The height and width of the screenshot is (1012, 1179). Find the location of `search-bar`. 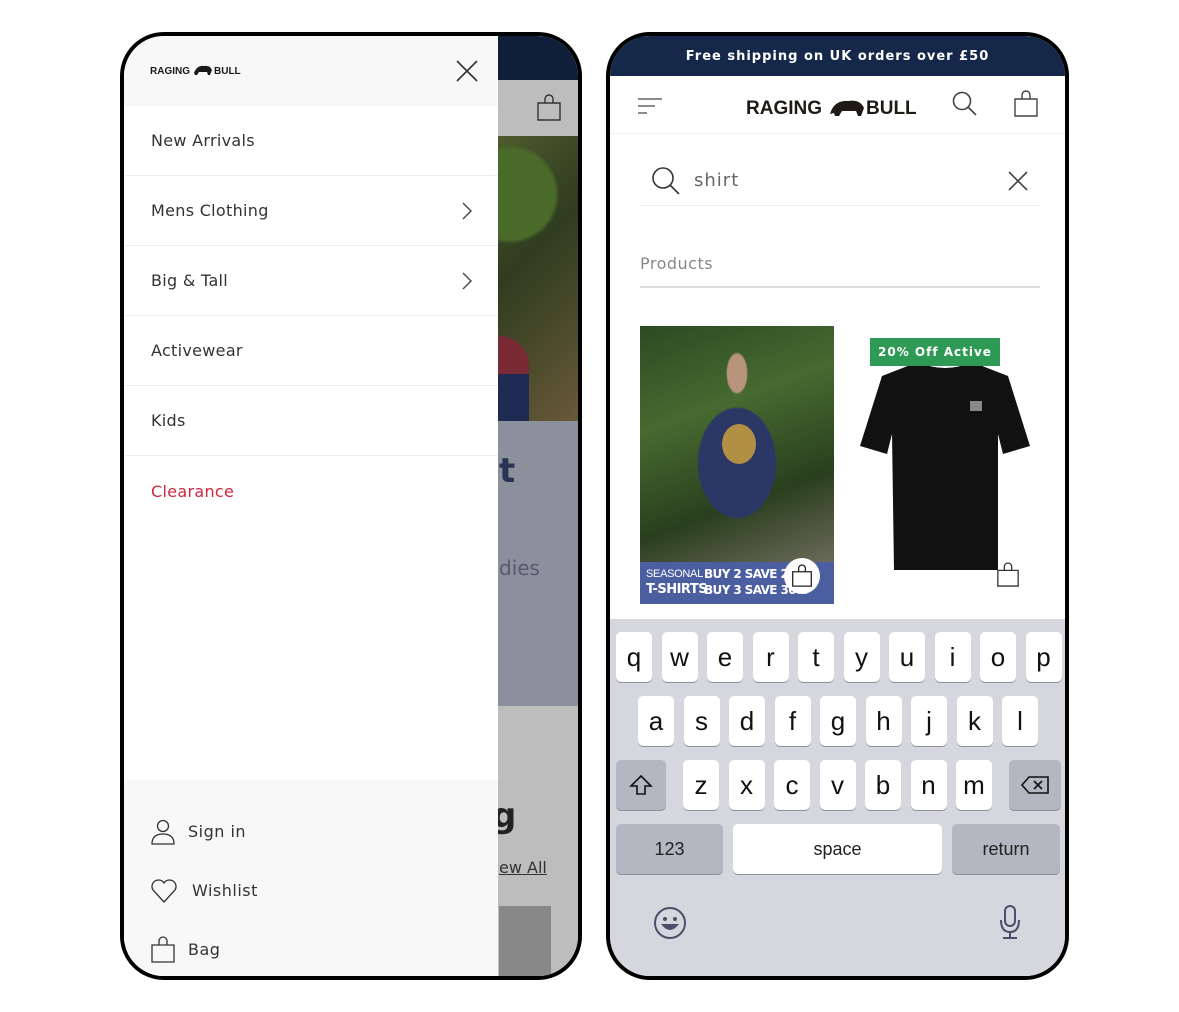

search-bar is located at coordinates (840, 181).